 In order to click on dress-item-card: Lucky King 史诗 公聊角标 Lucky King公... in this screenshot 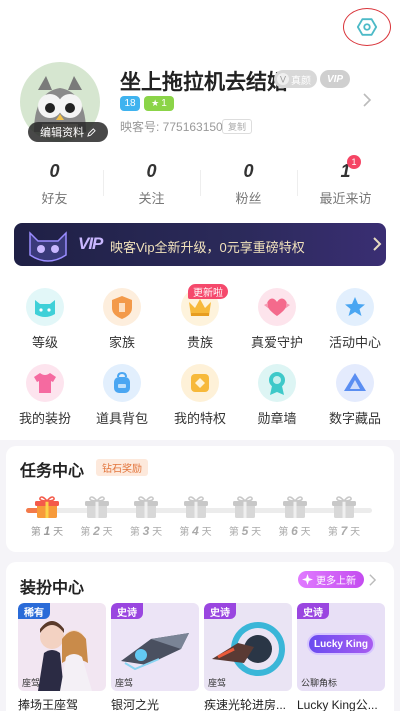, I will do `click(341, 657)`.